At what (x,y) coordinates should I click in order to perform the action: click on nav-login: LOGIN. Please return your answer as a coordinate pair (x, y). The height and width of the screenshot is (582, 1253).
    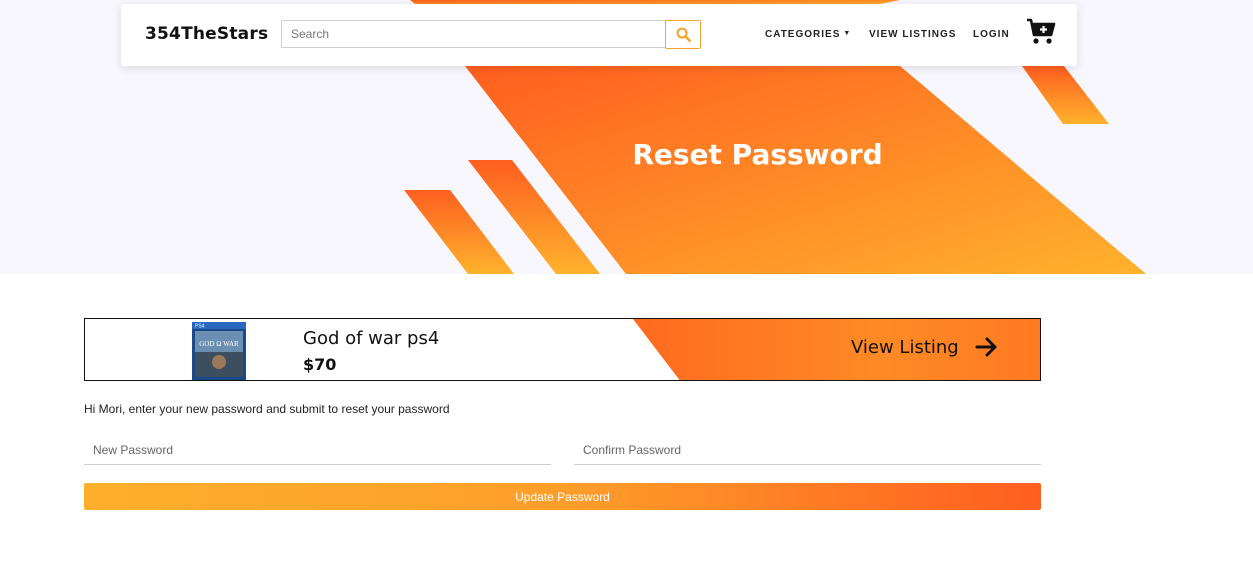
    Looking at the image, I should click on (991, 34).